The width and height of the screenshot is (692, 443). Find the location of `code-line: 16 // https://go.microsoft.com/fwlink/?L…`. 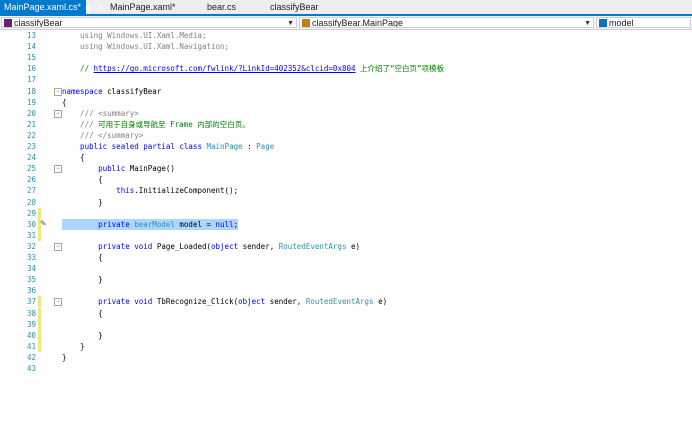

code-line: 16 // https://go.microsoft.com/fwlink/?L… is located at coordinates (346, 68).